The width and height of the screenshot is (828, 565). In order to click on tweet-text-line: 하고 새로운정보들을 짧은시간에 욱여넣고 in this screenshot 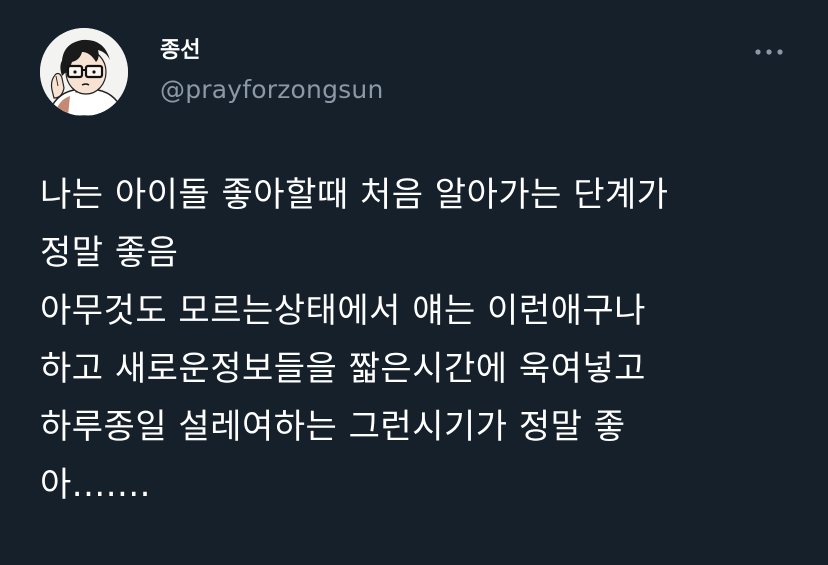, I will do `click(343, 369)`.